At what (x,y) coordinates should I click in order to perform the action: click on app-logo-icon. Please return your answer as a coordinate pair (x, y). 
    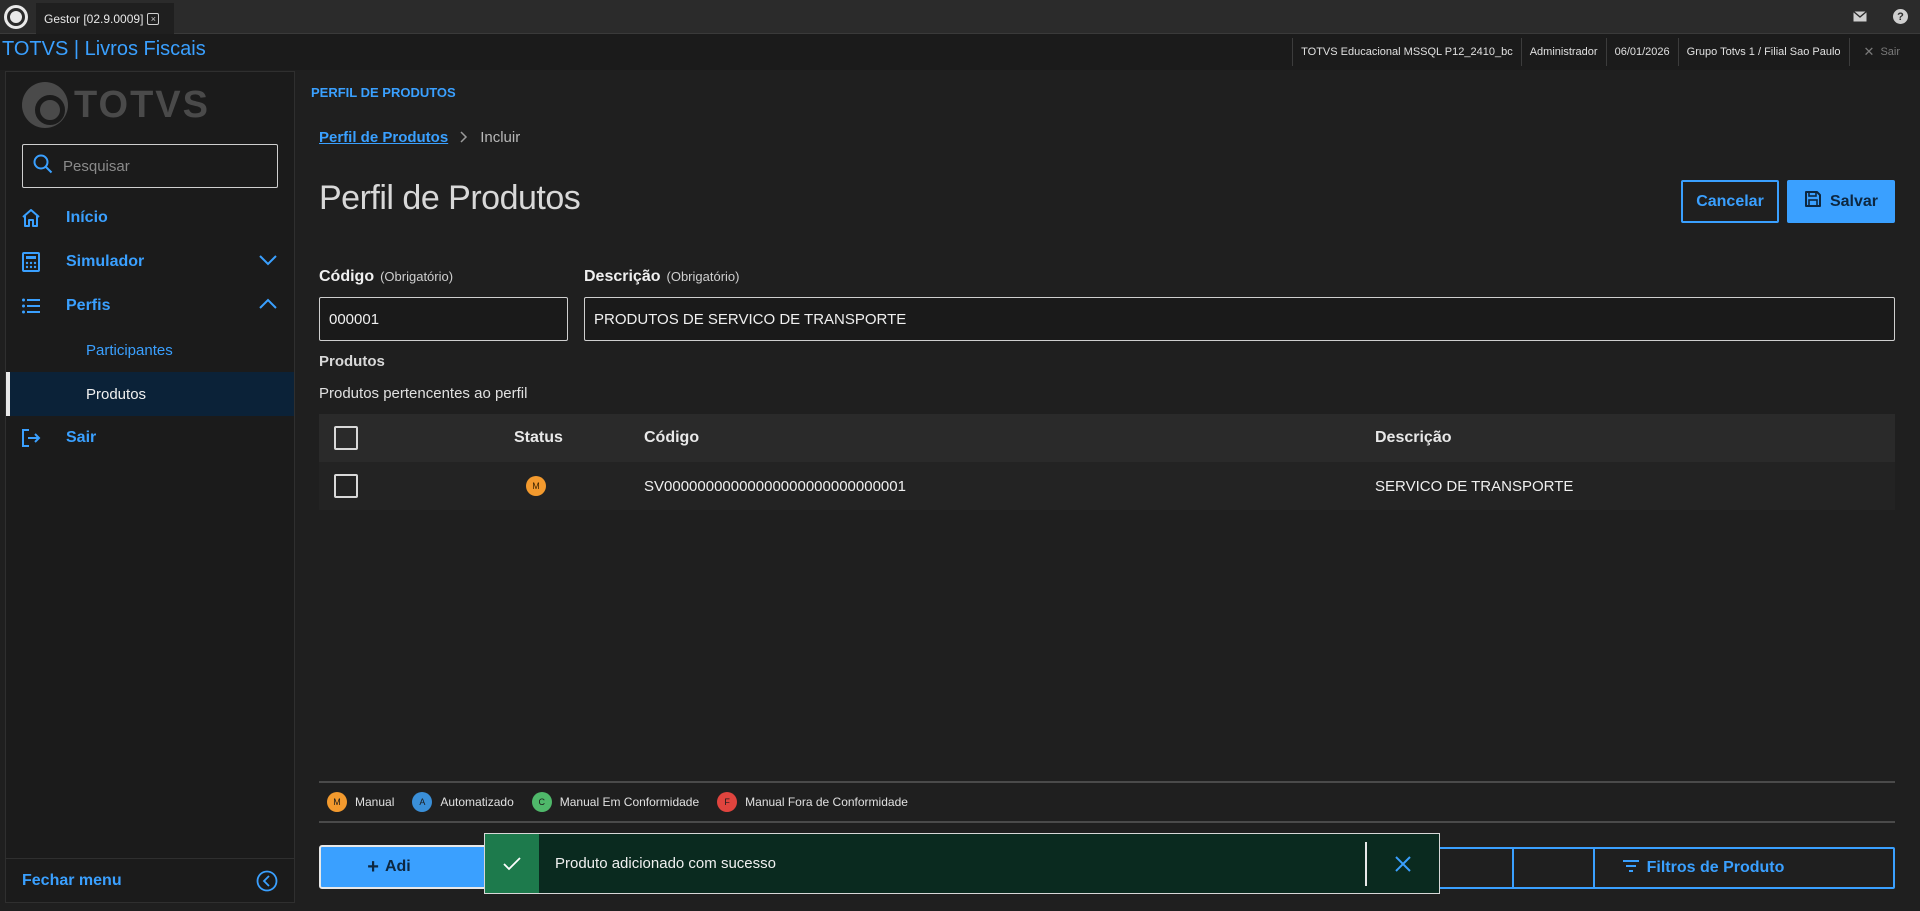
    Looking at the image, I should click on (16, 17).